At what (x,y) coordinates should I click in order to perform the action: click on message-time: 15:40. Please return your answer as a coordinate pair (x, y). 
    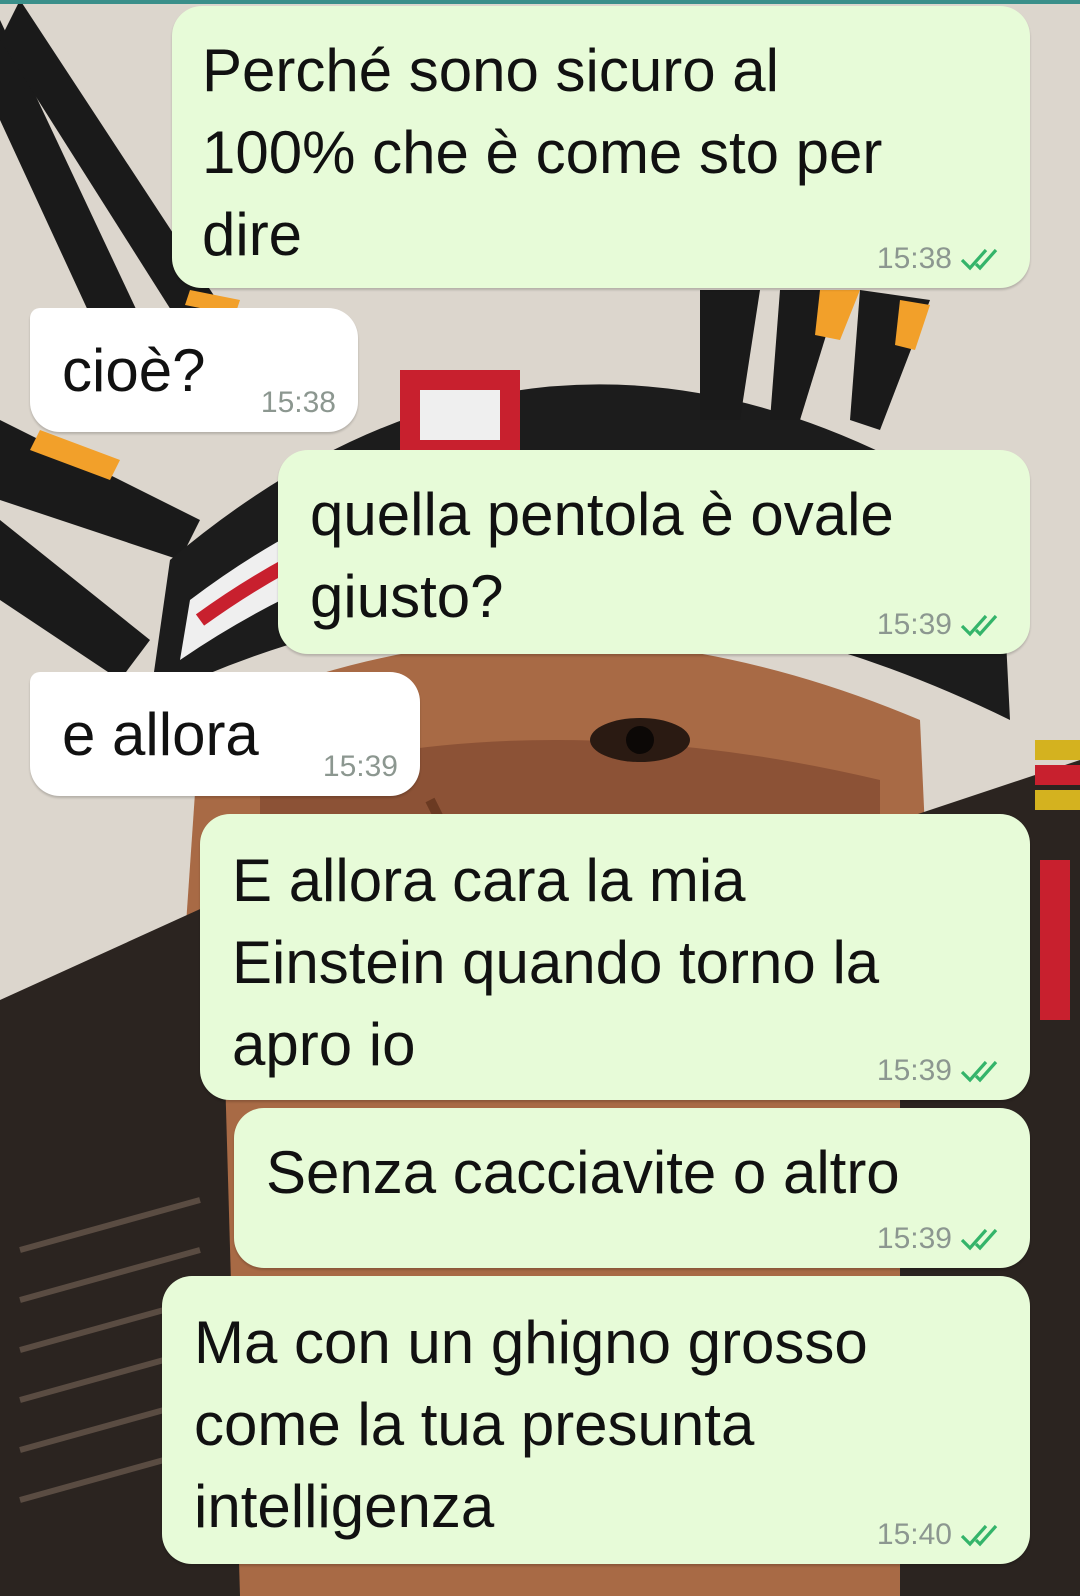
    Looking at the image, I should click on (914, 1534).